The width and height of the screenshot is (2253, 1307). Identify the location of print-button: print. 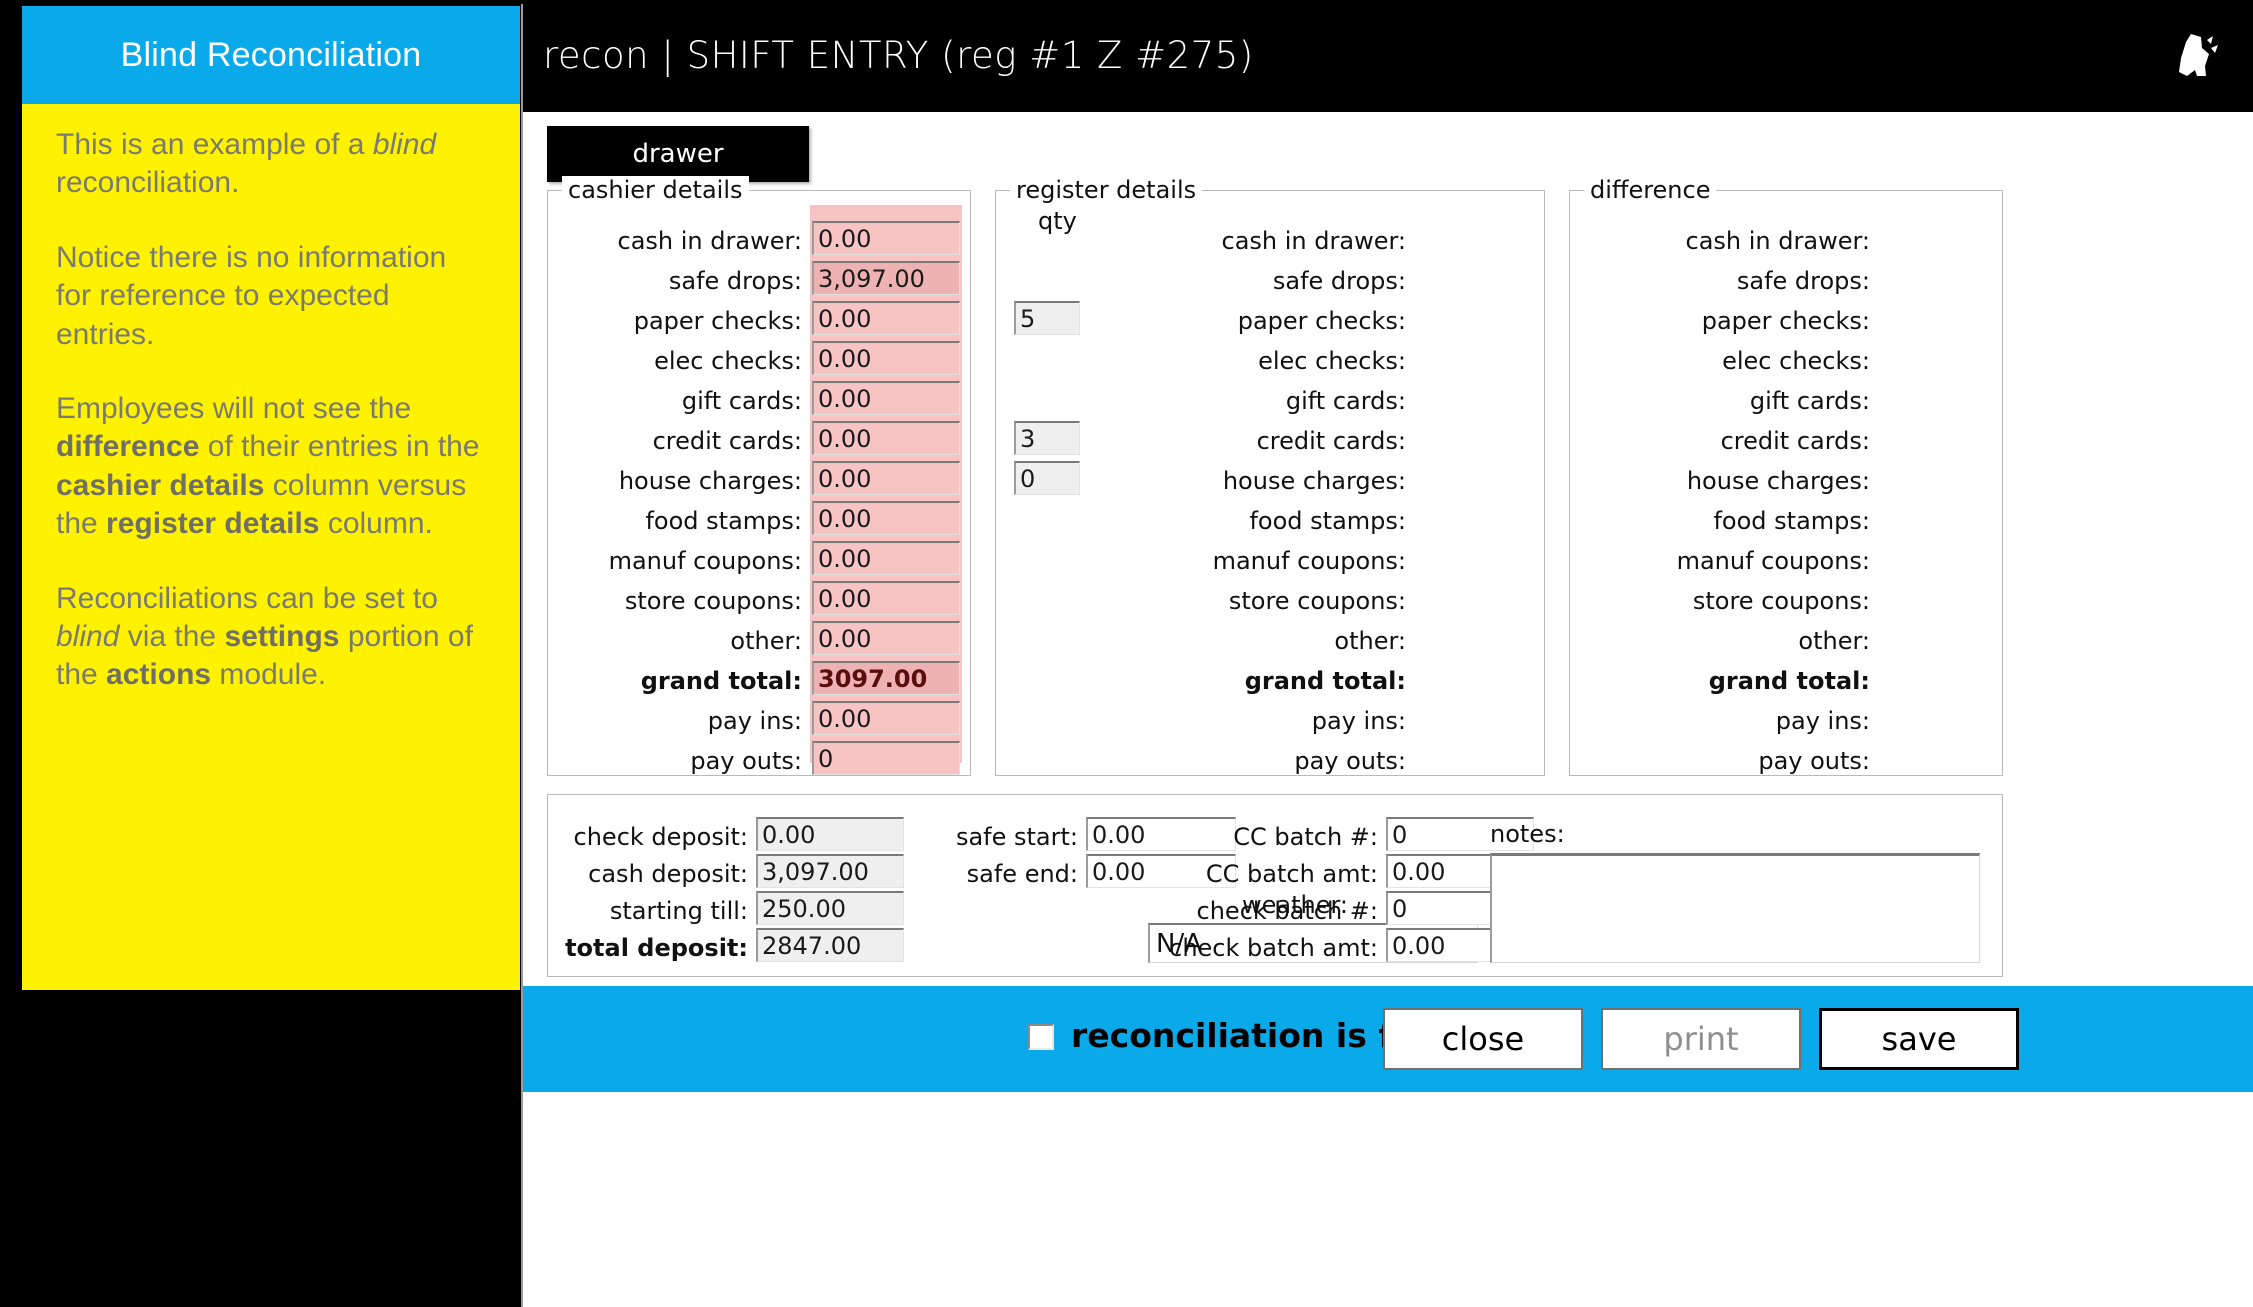
(1701, 1039).